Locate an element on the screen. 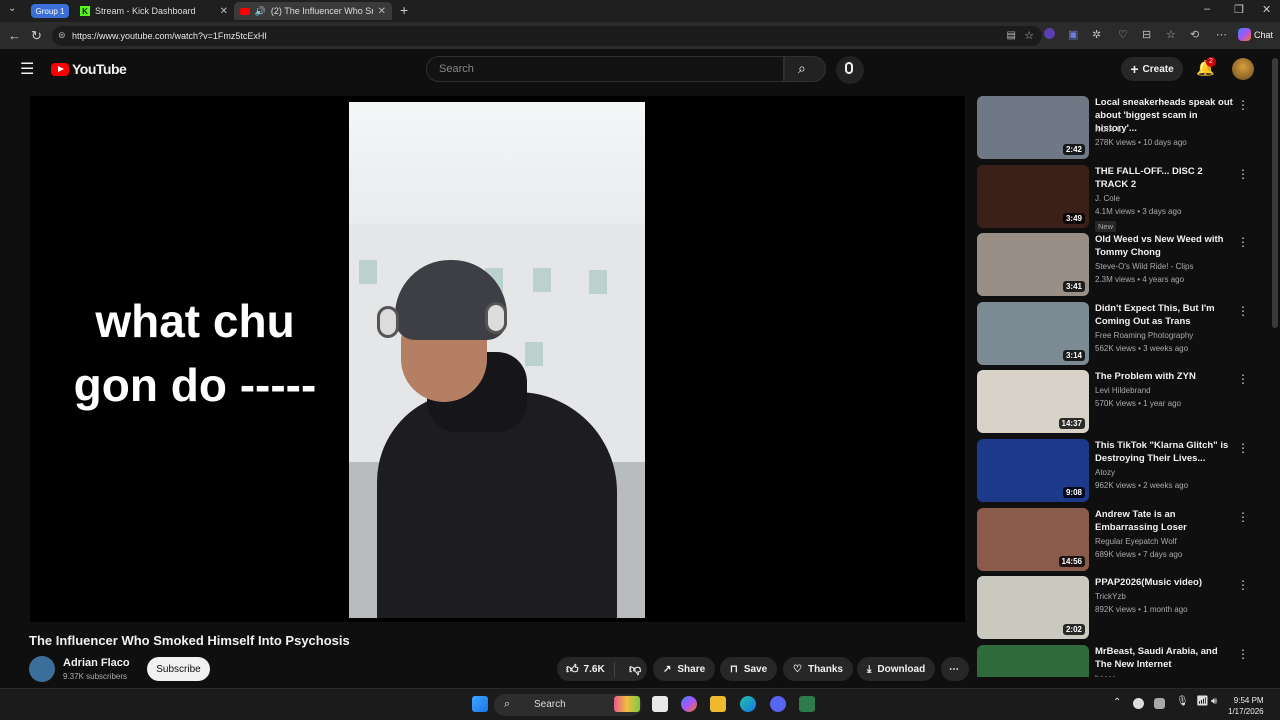 The width and height of the screenshot is (1280, 720). tulips-search-highlight-icon is located at coordinates (627, 704).